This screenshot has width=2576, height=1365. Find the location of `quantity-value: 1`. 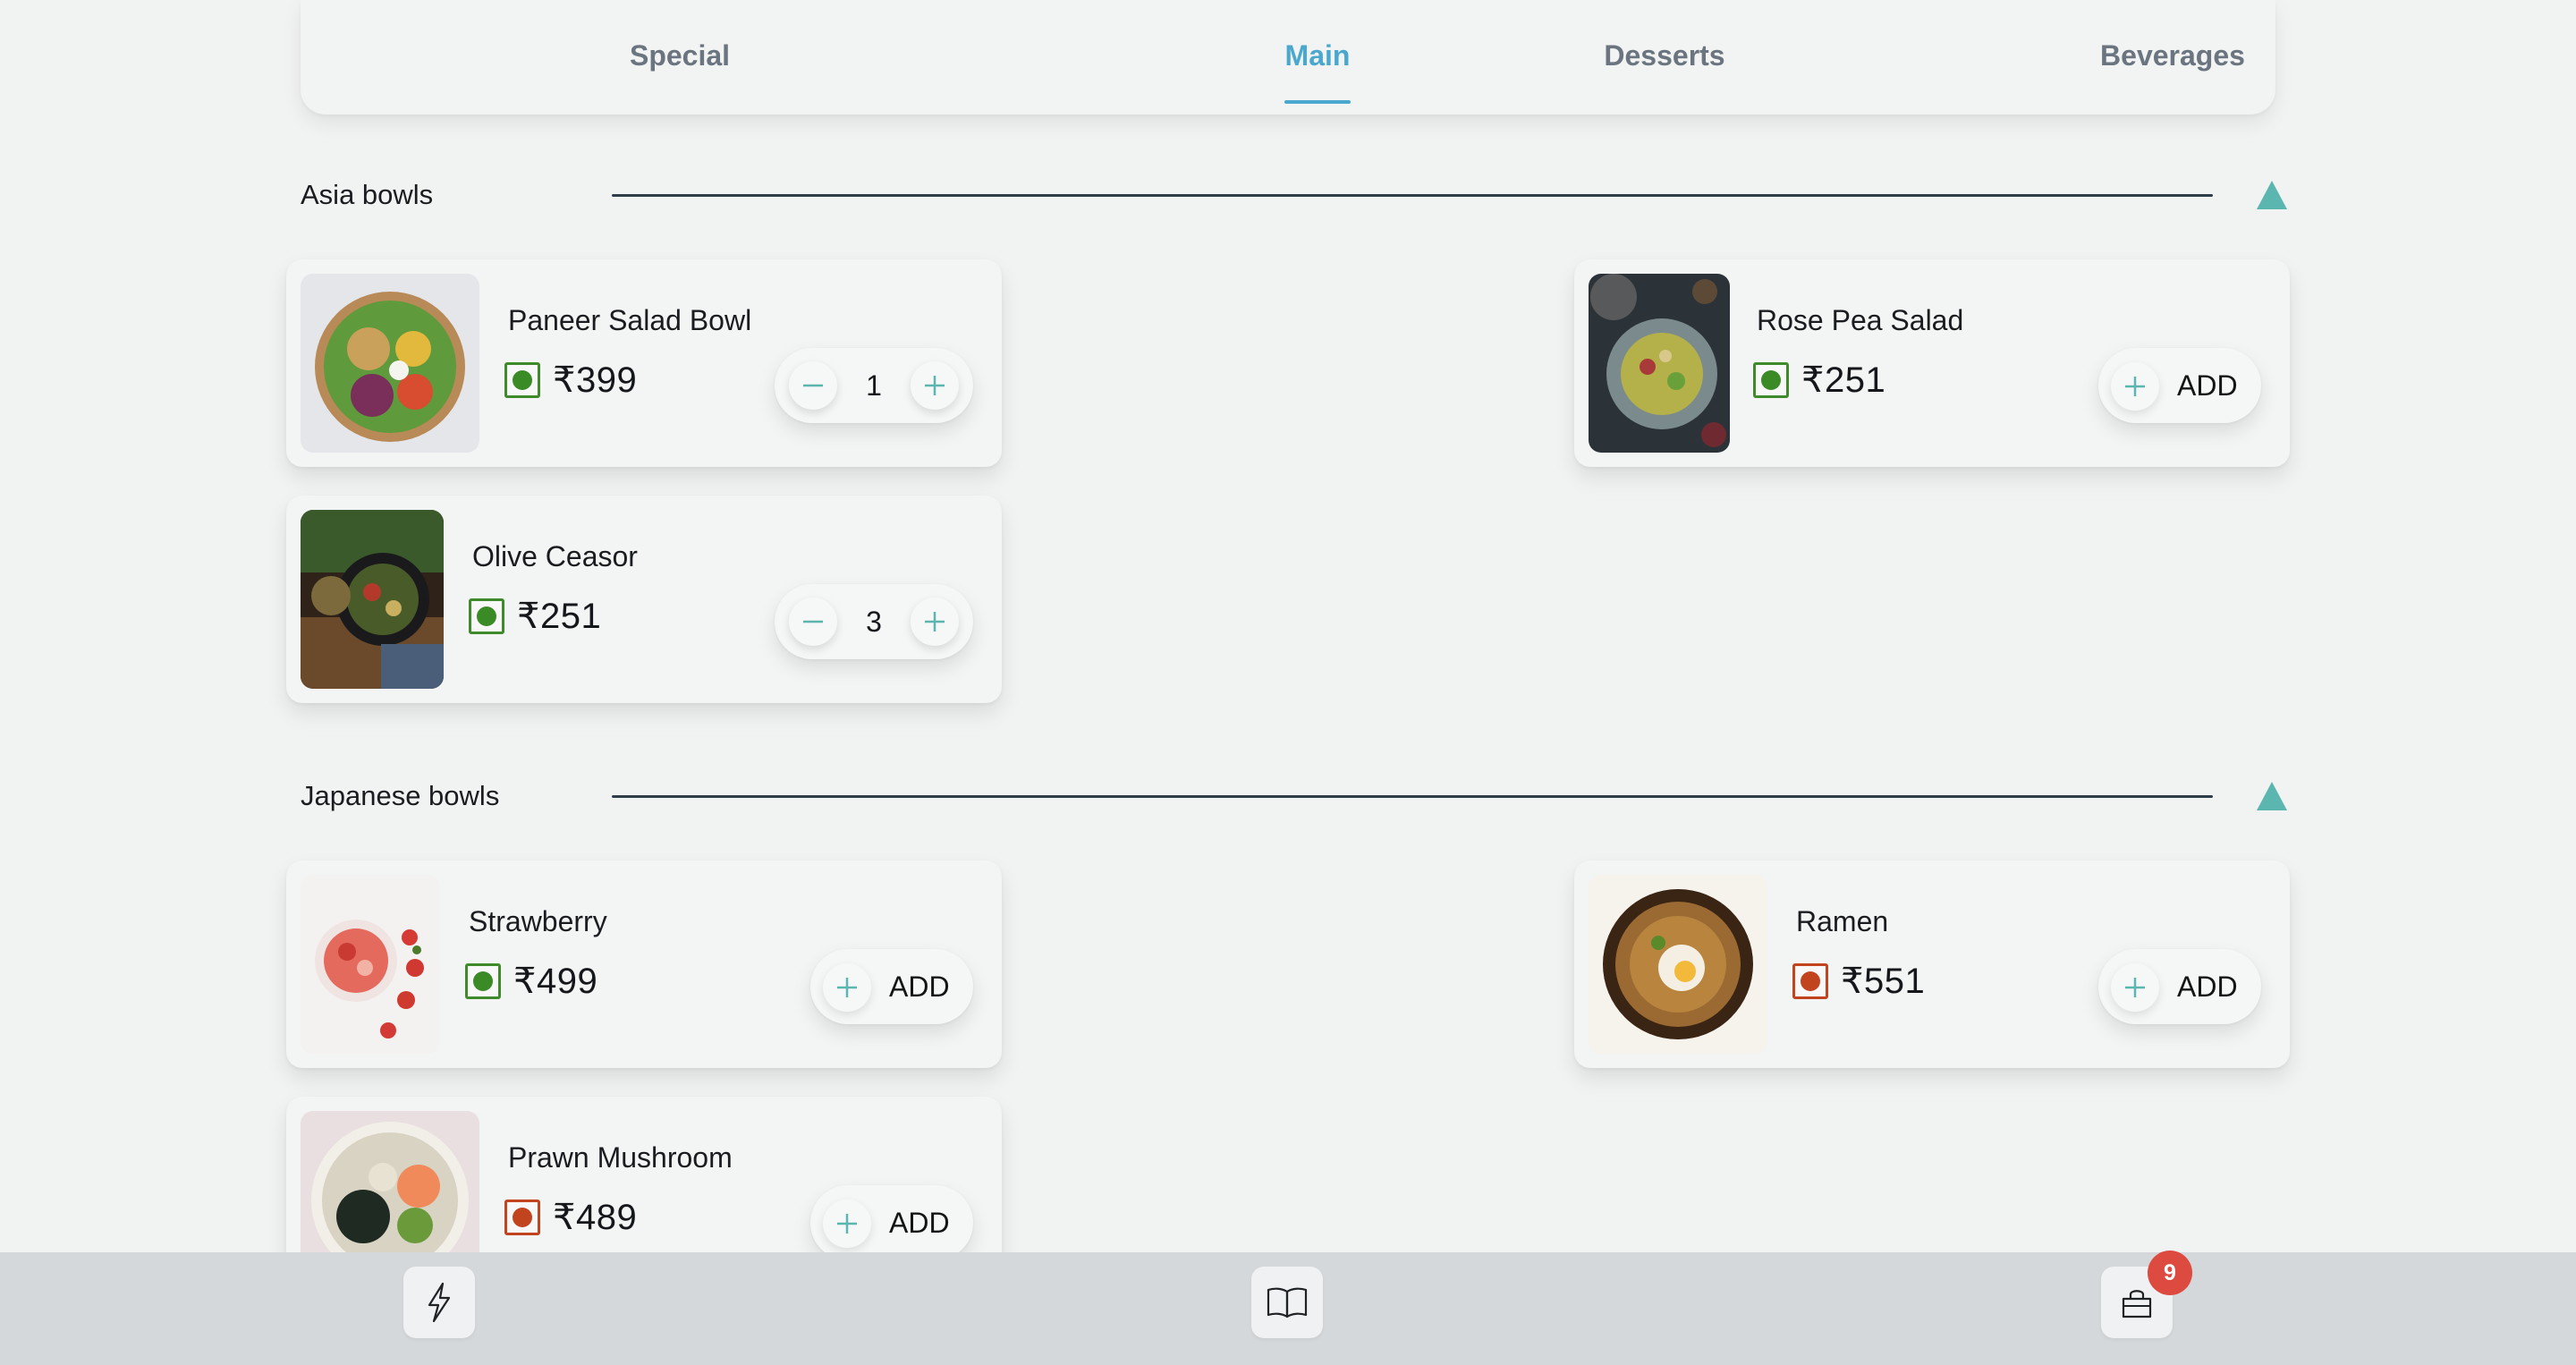

quantity-value: 1 is located at coordinates (874, 385).